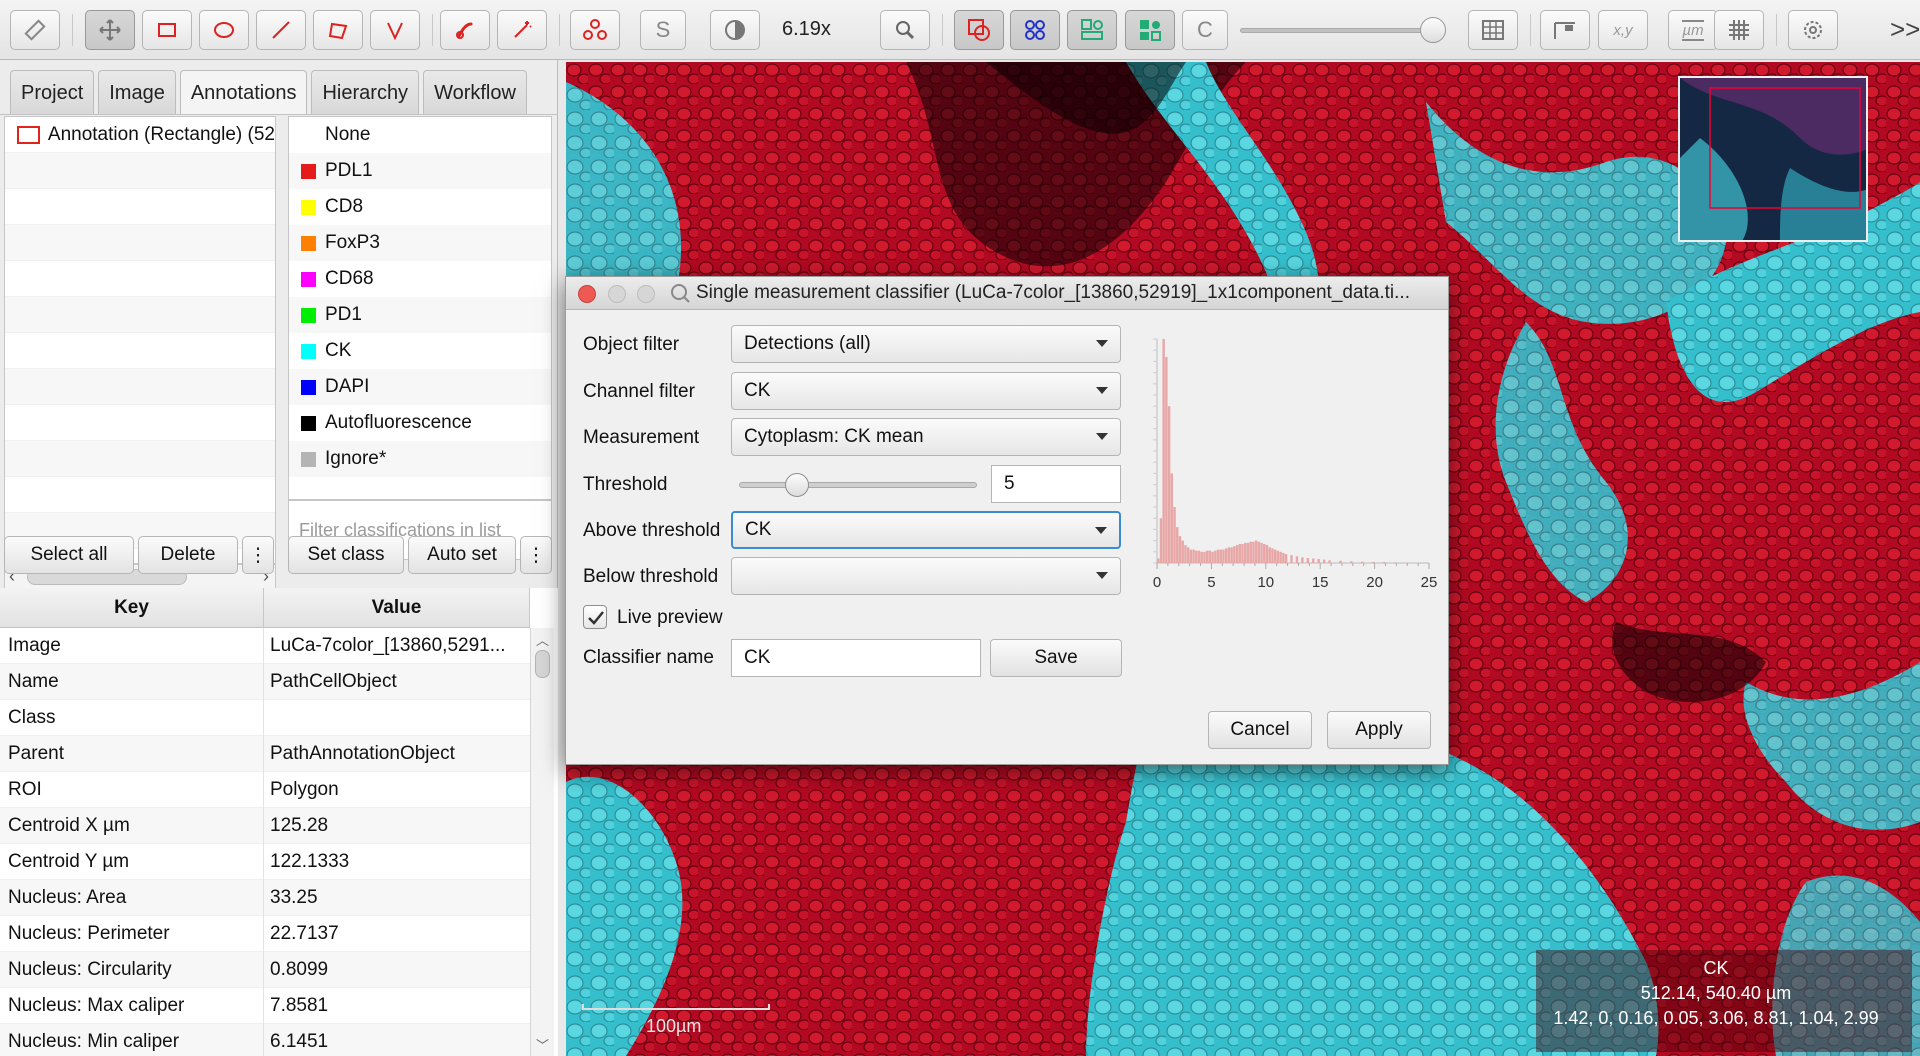 The height and width of the screenshot is (1056, 1920). I want to click on brightness-contrast-button, so click(735, 30).